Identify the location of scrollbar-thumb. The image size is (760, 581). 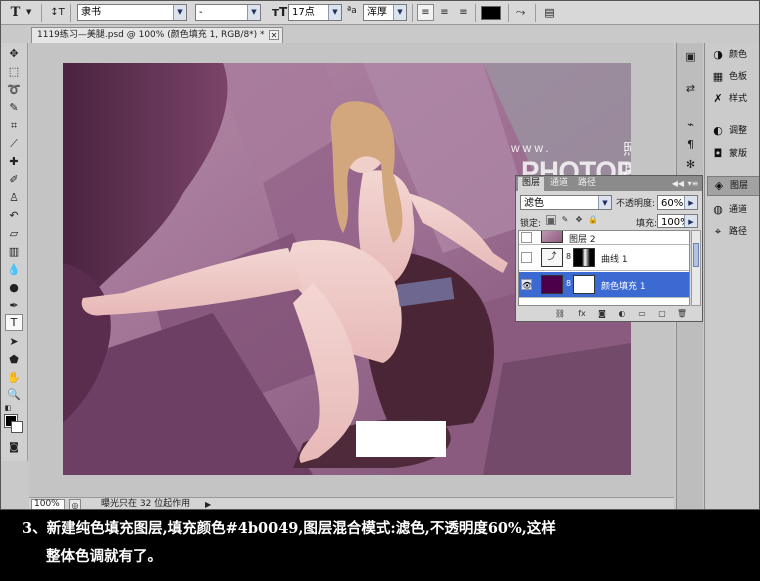
(696, 255).